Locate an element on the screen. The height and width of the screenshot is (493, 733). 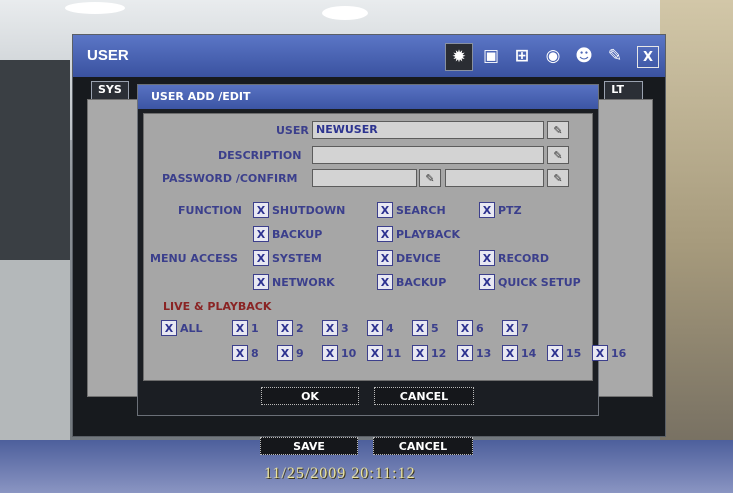
channel-4-checkbox: X4 is located at coordinates (380, 328).